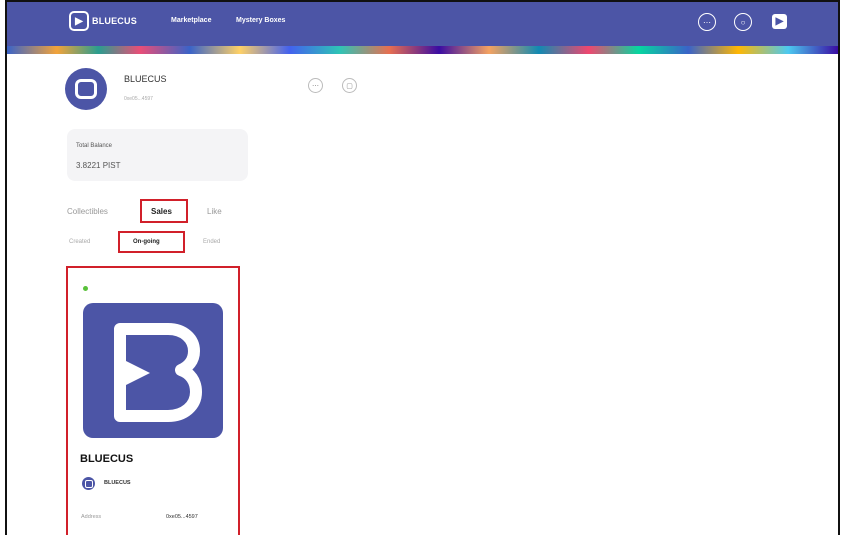  I want to click on avatar, so click(86, 89).